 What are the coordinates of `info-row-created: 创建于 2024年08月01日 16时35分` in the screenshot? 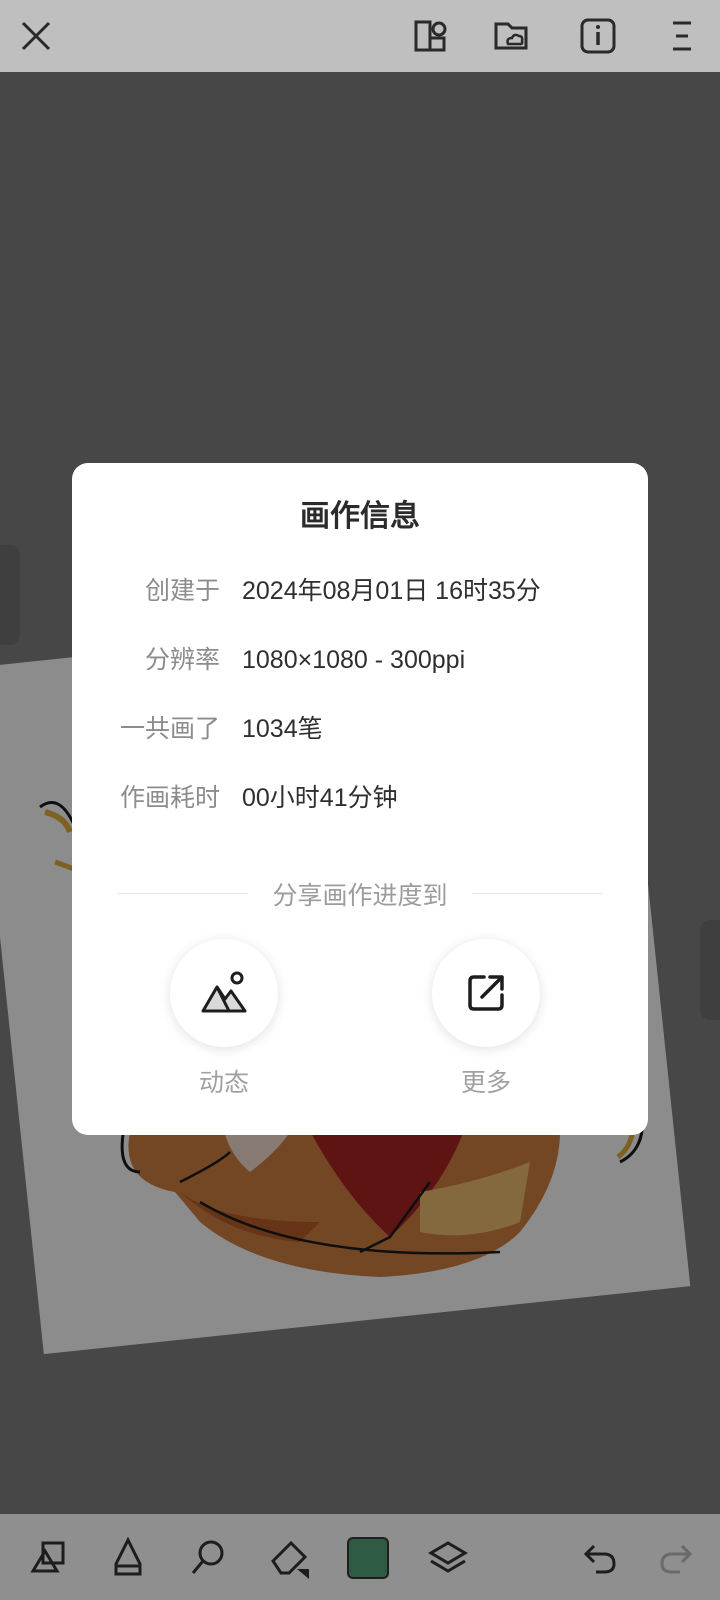 It's located at (360, 591).